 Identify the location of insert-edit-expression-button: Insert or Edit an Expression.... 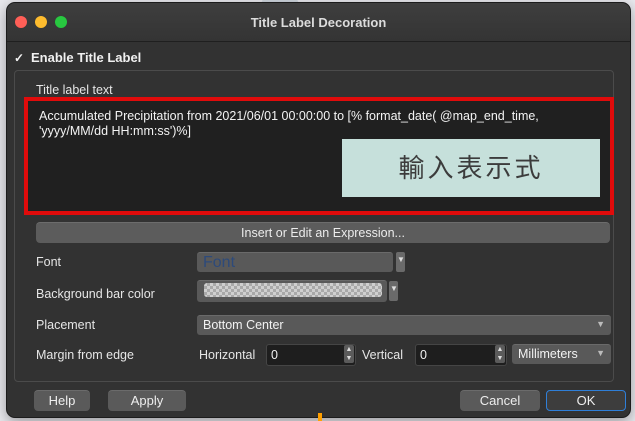
(323, 232).